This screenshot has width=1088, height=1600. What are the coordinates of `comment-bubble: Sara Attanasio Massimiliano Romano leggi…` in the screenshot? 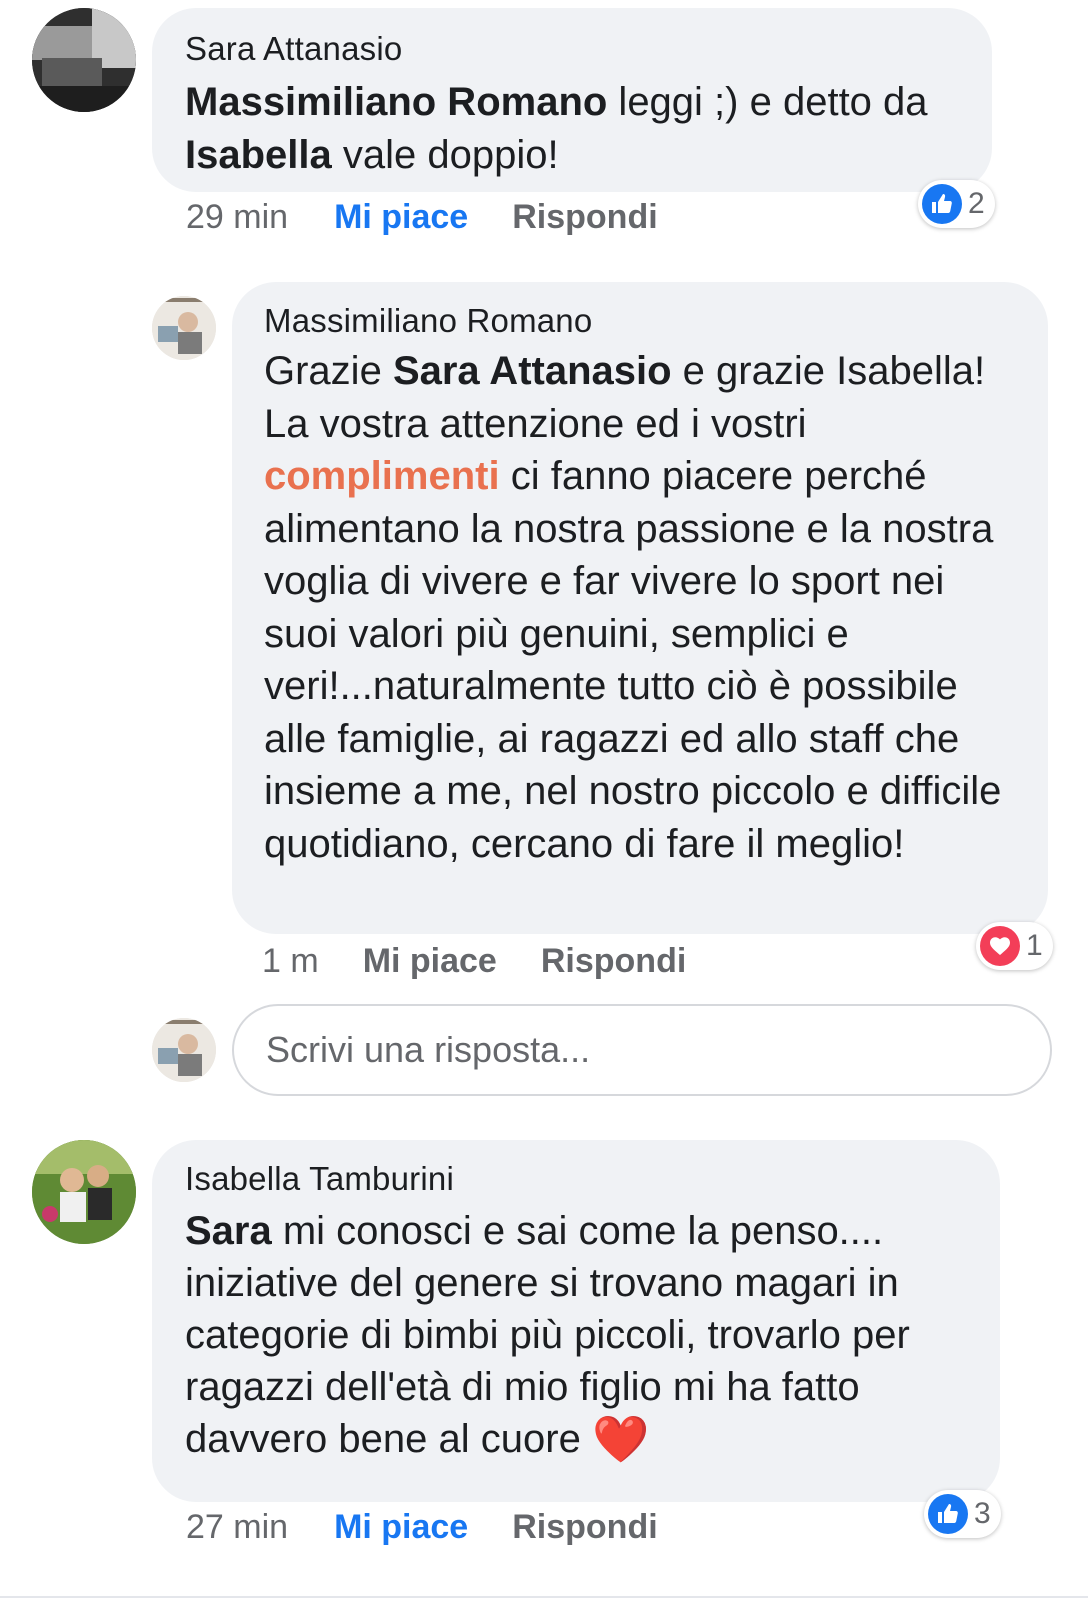 It's located at (572, 100).